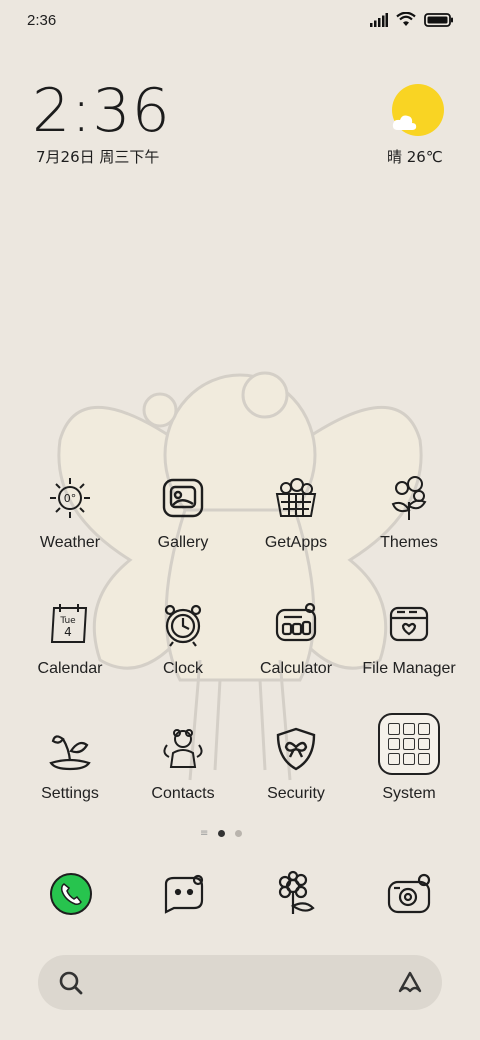  I want to click on app-calendar: Tue 4 Calendar, so click(70, 637).